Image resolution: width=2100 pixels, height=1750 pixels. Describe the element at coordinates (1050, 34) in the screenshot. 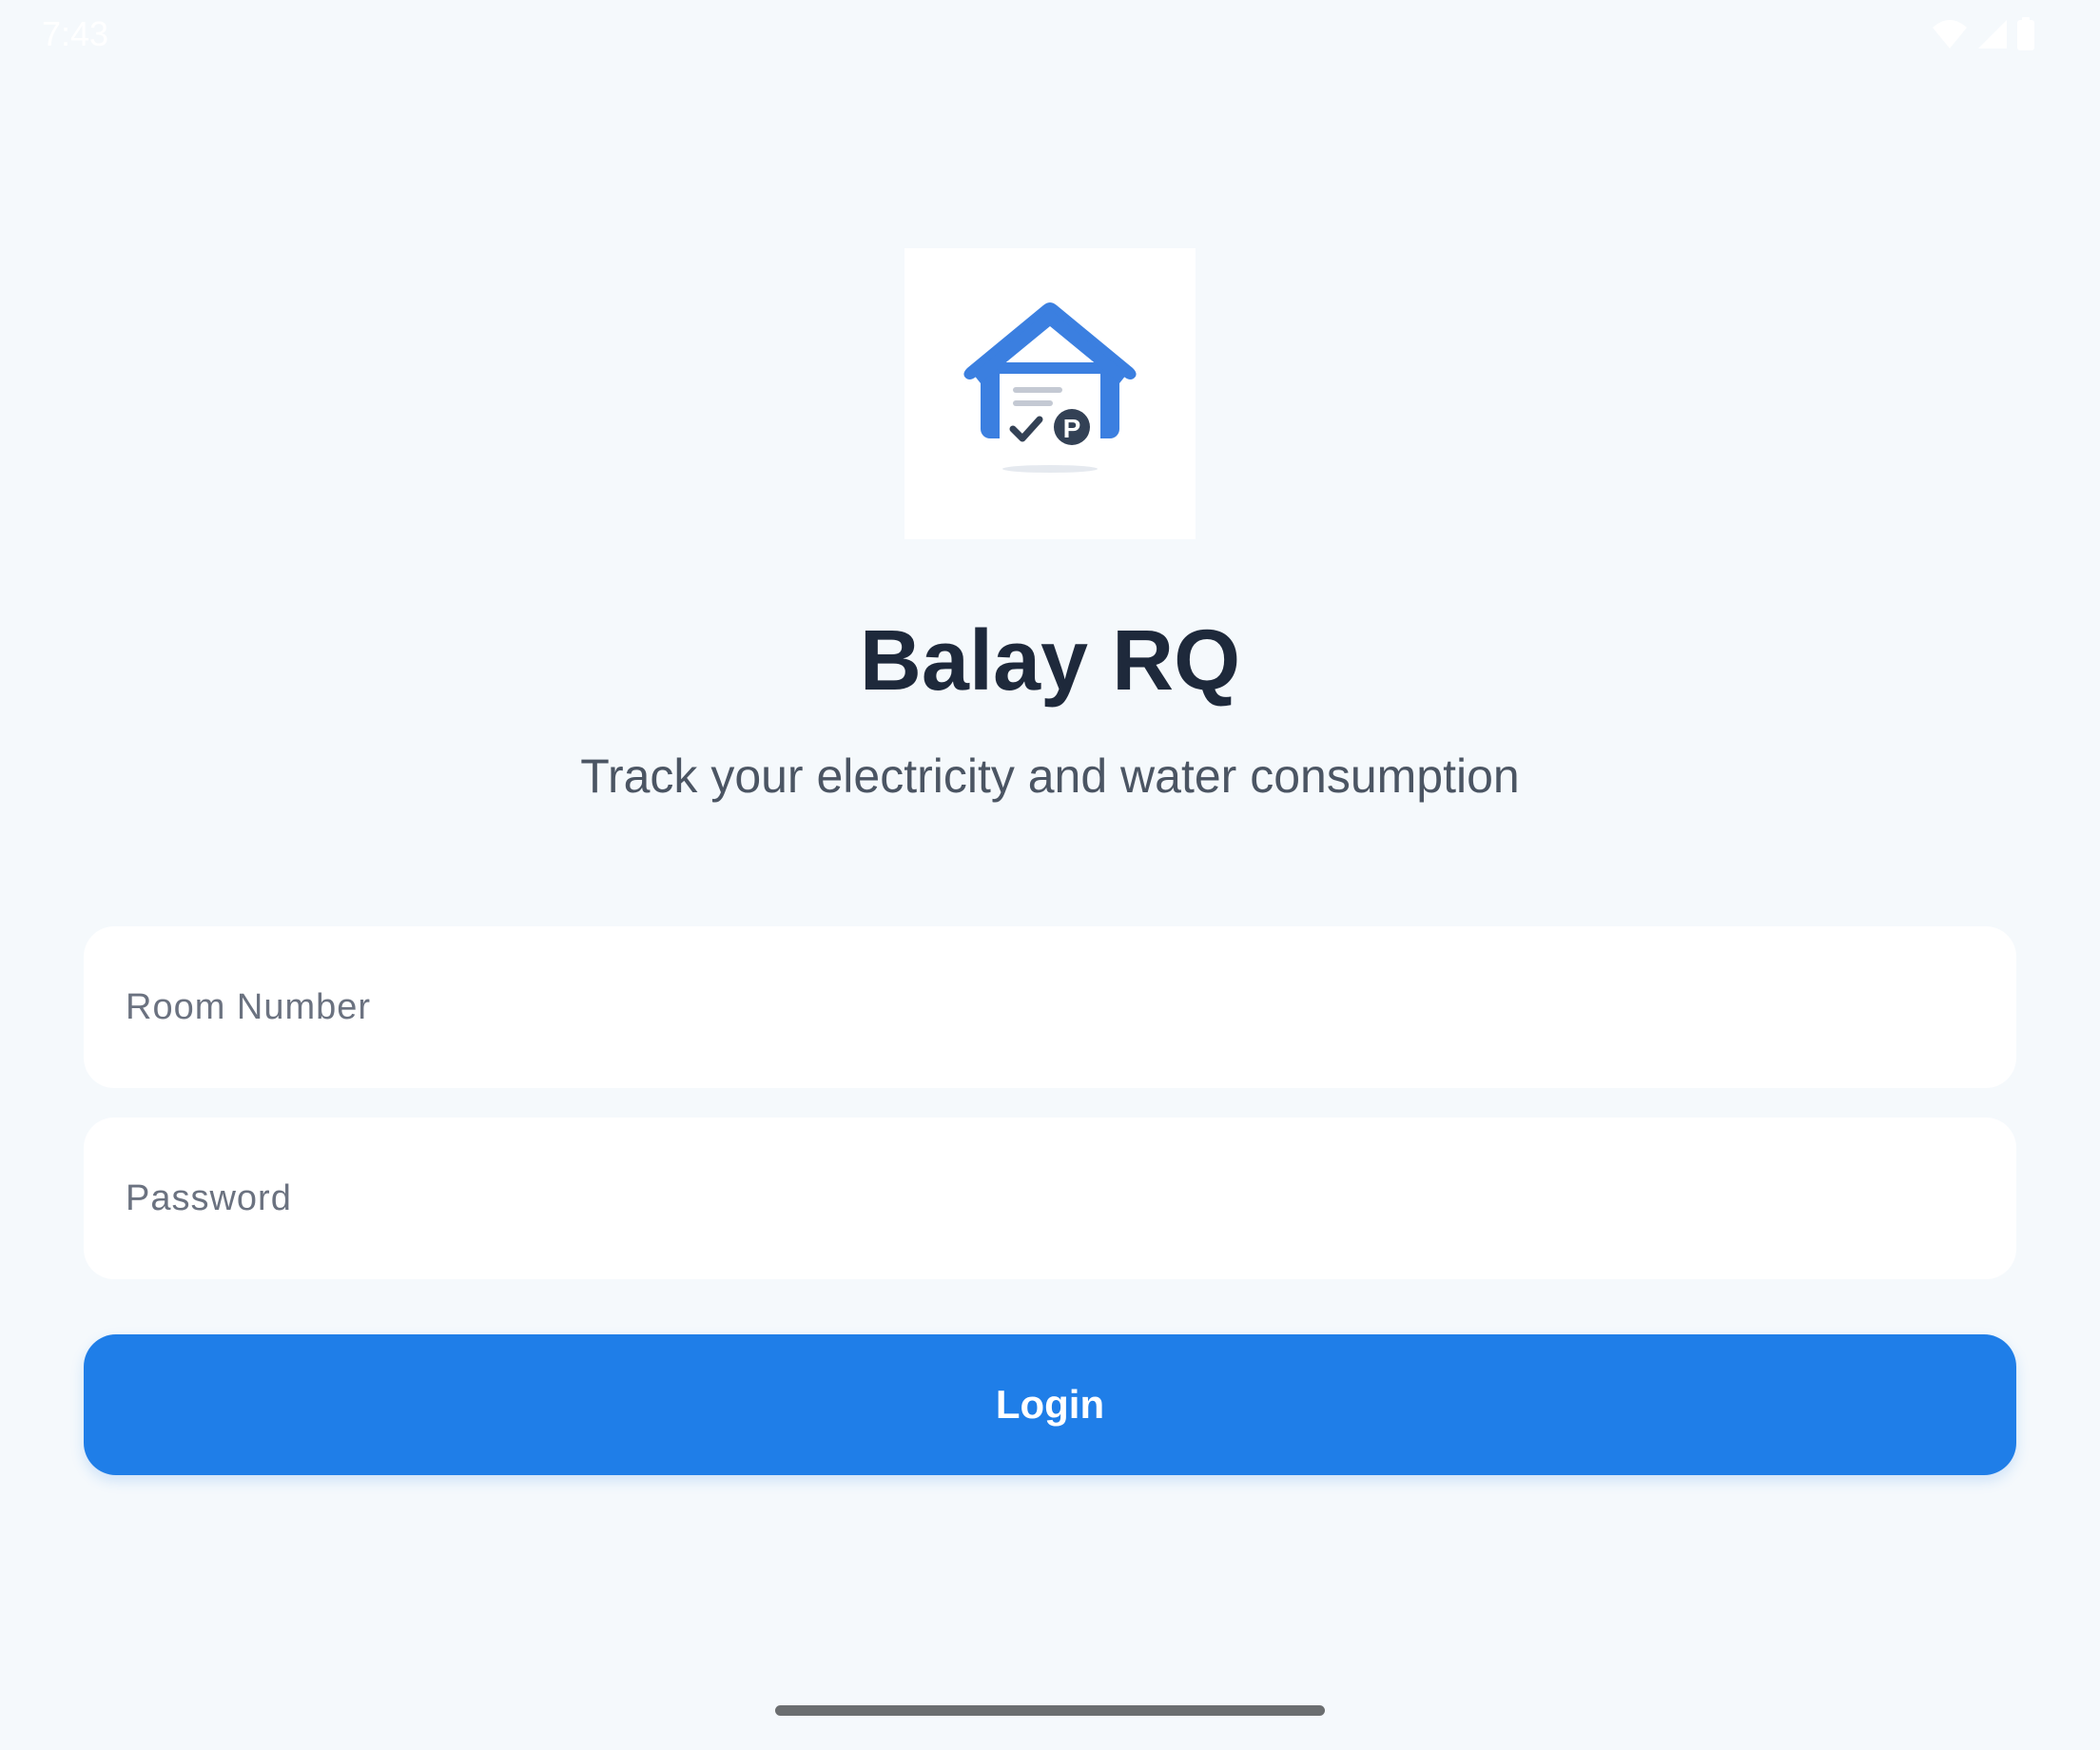

I see `status-bar: 7:43` at that location.